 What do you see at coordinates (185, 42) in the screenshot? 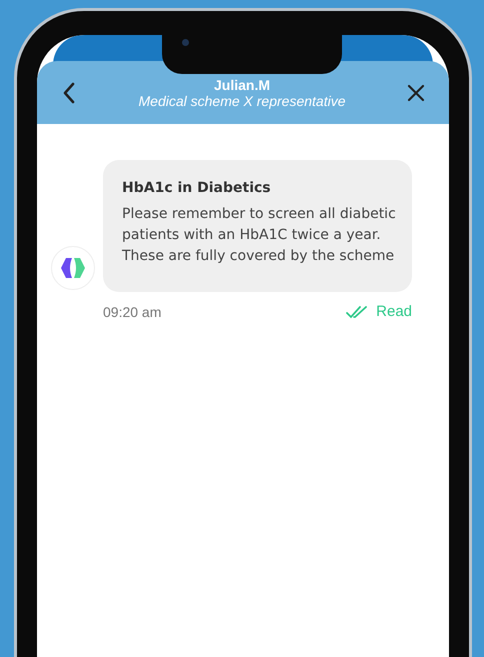
I see `camera-icon` at bounding box center [185, 42].